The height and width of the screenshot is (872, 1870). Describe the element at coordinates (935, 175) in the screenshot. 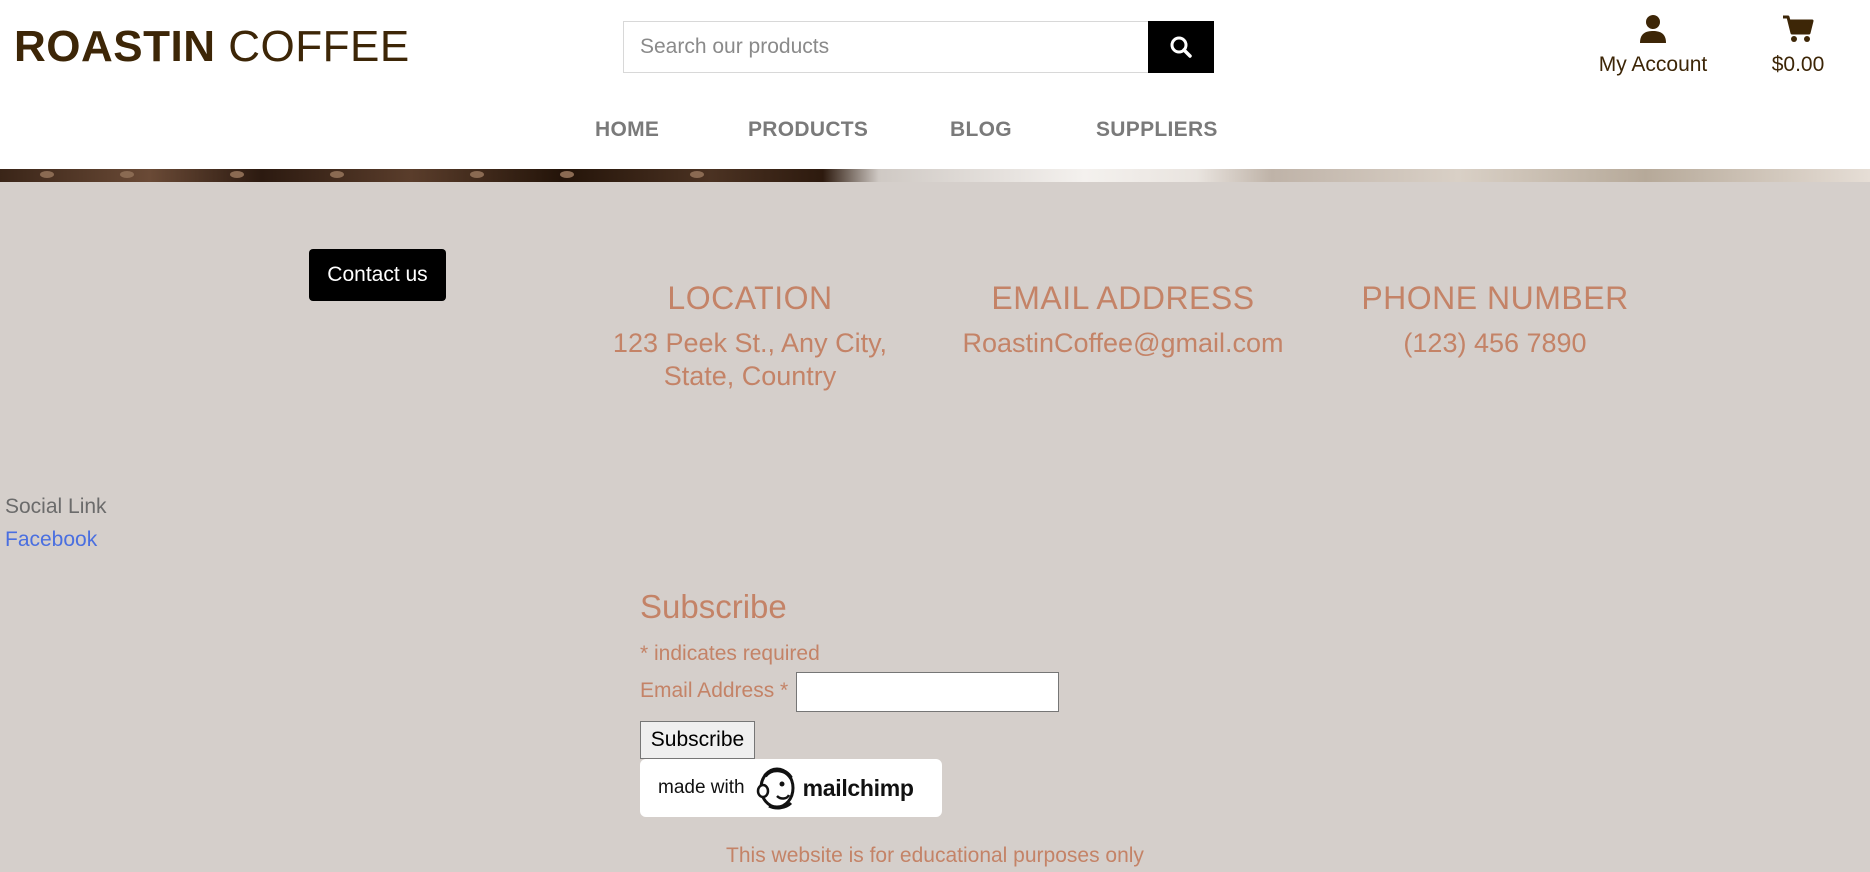

I see `hero-image-strip` at that location.